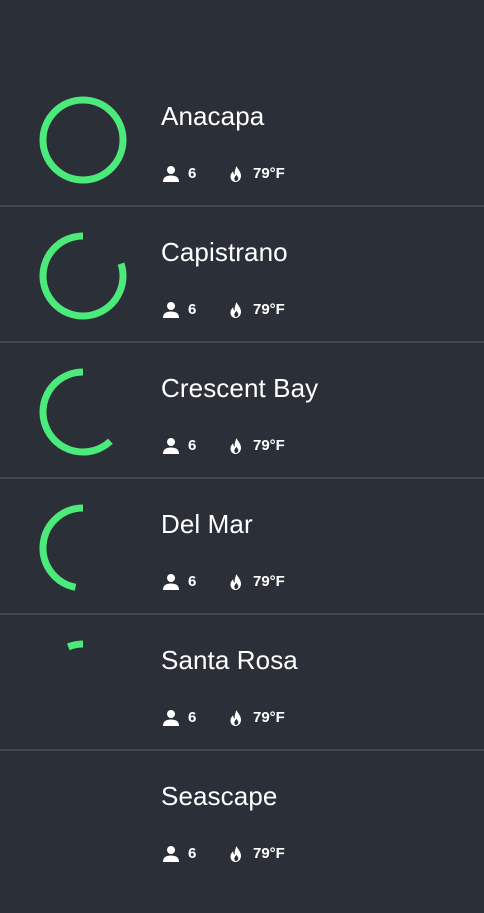  What do you see at coordinates (242, 819) in the screenshot?
I see `room-row-seascape: Seascape 6 79°F` at bounding box center [242, 819].